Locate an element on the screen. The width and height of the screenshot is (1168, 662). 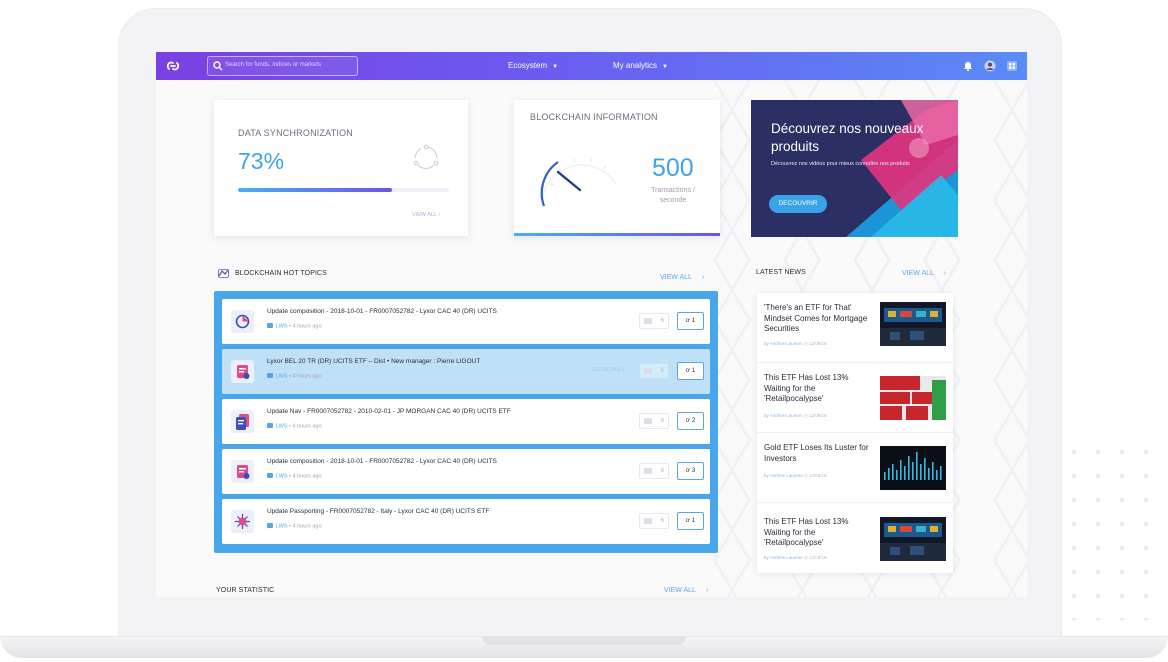
nav-ecosystem-label: Ecosystem is located at coordinates (528, 65).